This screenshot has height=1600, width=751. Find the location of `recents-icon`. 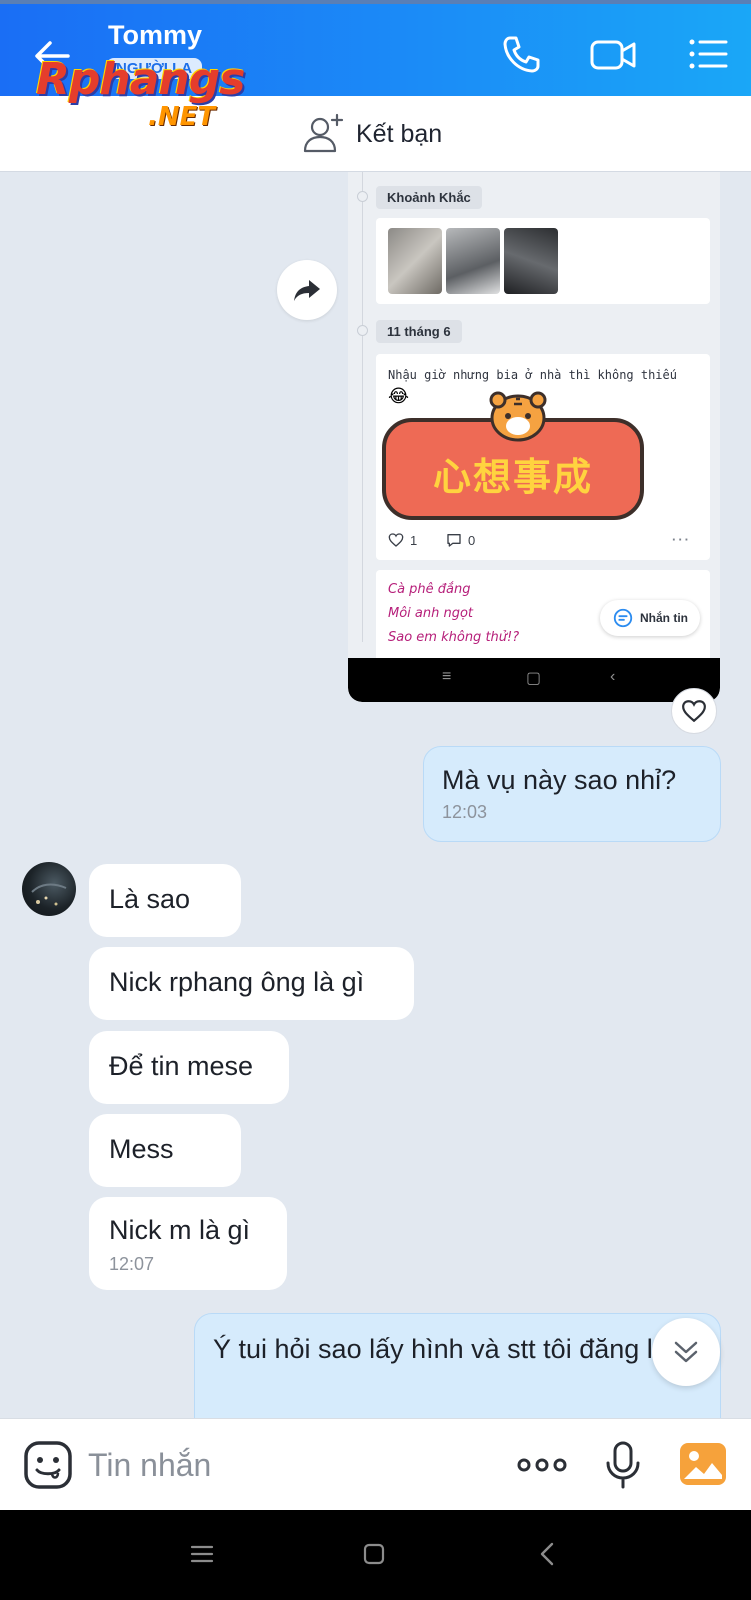

recents-icon is located at coordinates (202, 1554).